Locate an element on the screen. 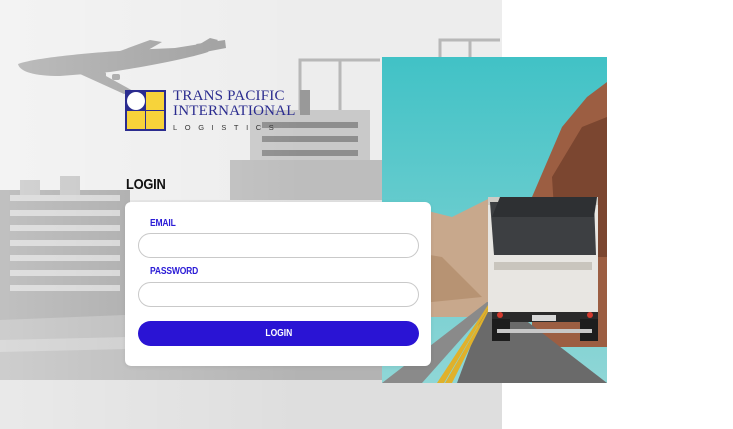  logo-line-2: INTERNATIONAL is located at coordinates (234, 111).